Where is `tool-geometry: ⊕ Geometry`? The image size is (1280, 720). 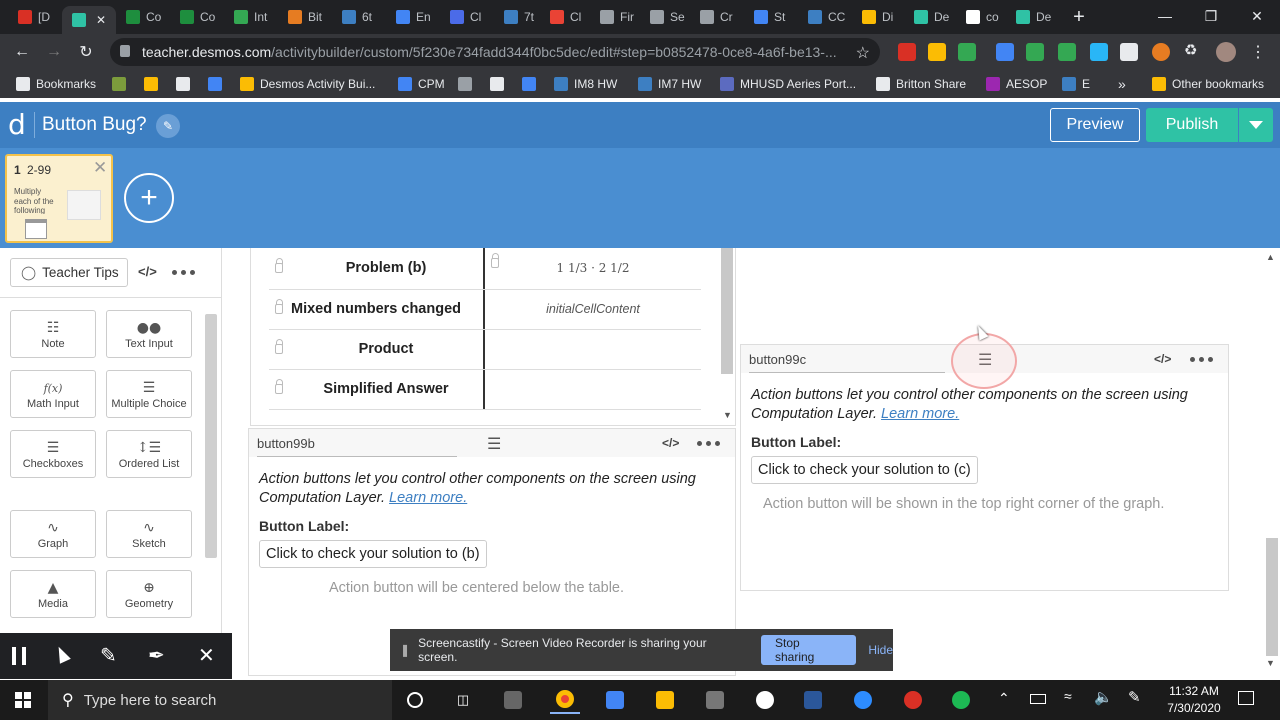
tool-geometry: ⊕ Geometry is located at coordinates (149, 594).